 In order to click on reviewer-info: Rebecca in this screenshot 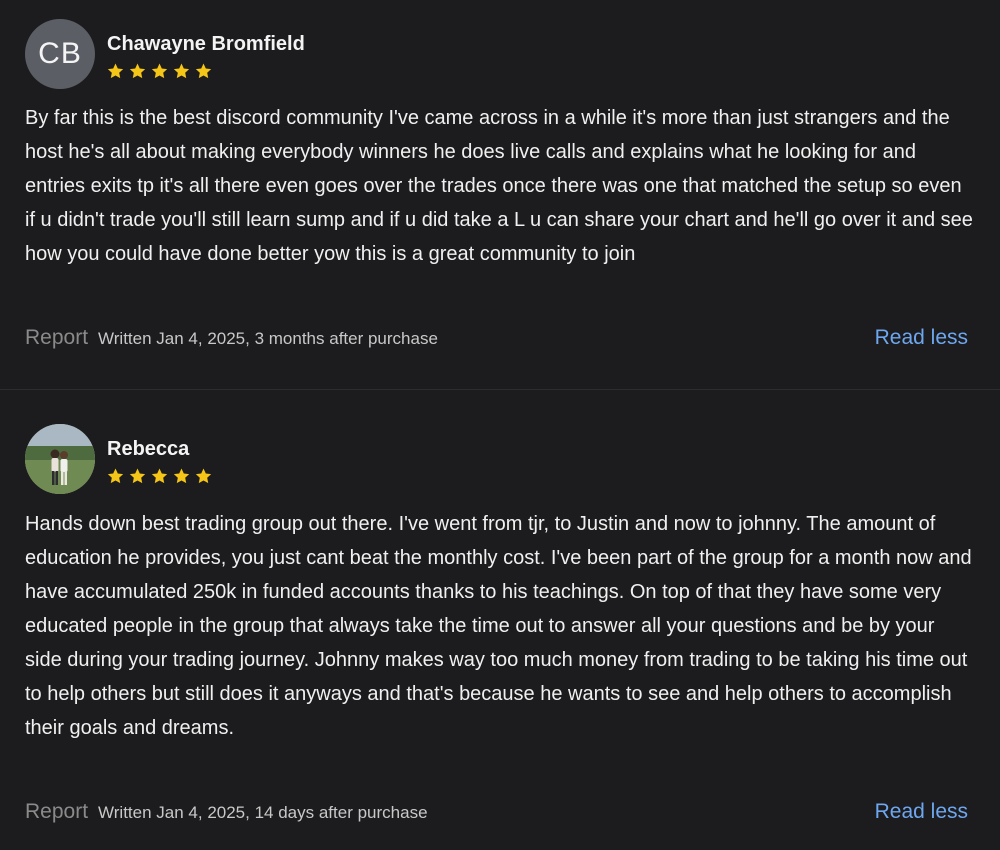, I will do `click(162, 454)`.